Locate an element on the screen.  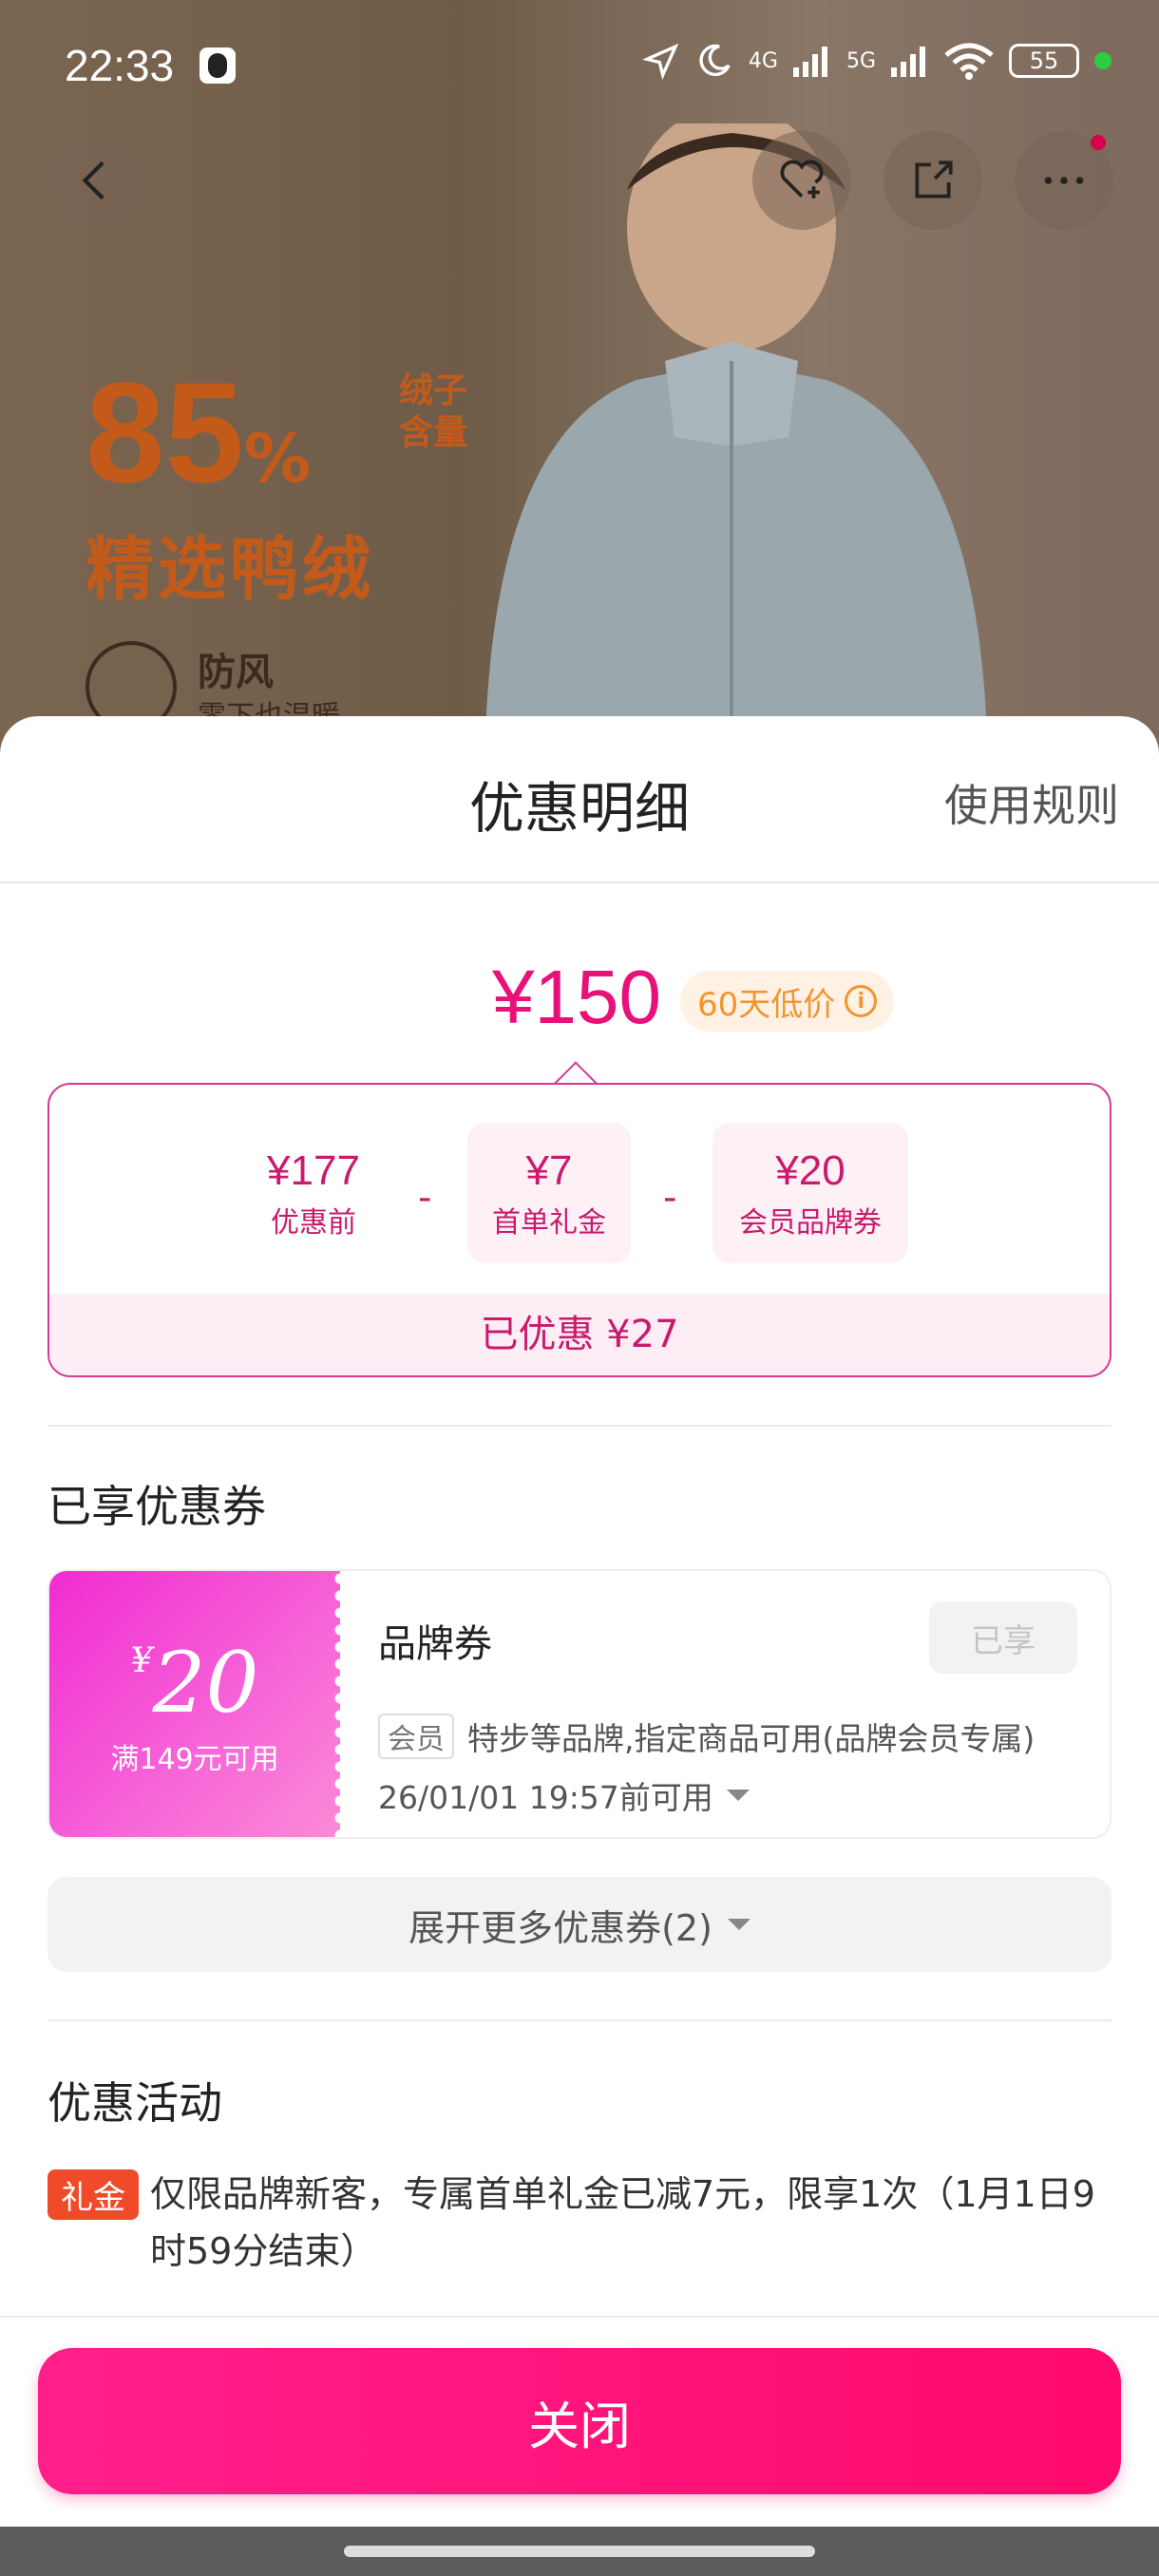
activity-text: 仅限品牌新客，专属首单礼金已减7元，限享1次（1月1日9时59分结束） is located at coordinates (622, 2222).